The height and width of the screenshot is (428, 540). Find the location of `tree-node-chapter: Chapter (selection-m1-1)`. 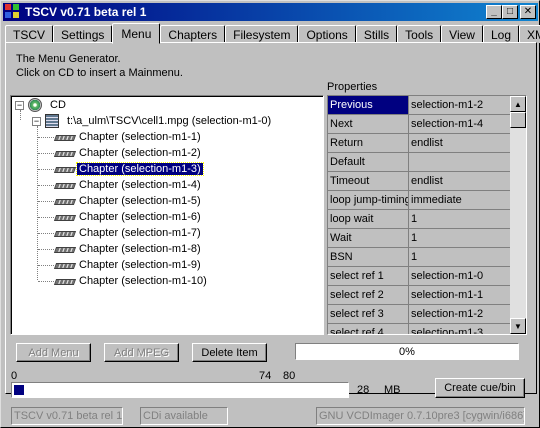

tree-node-chapter: Chapter (selection-m1-1) is located at coordinates (129, 137).